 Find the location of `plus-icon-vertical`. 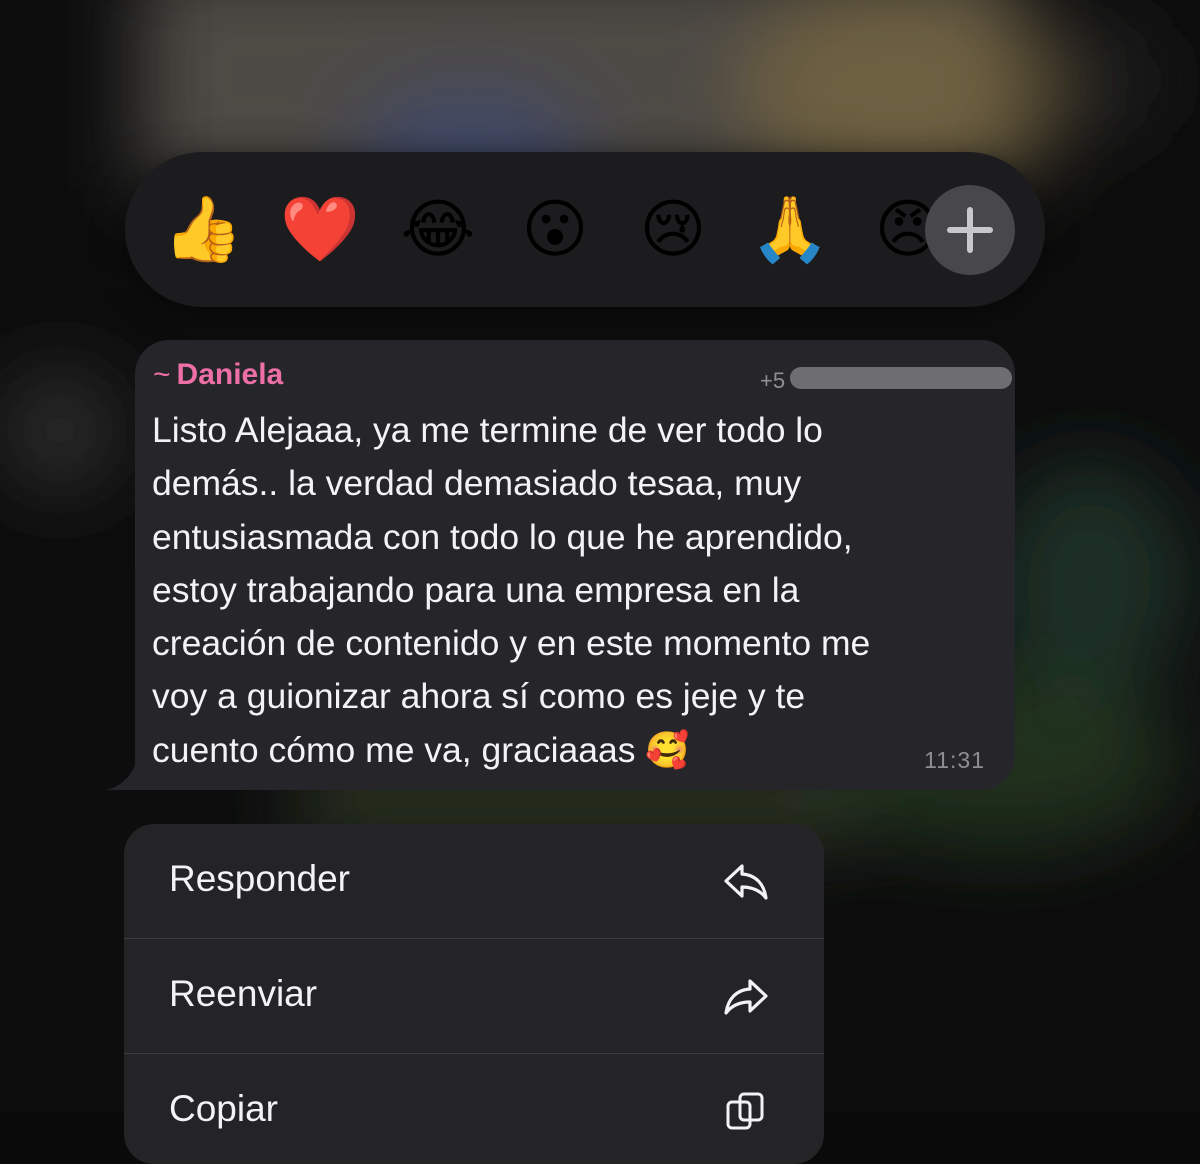

plus-icon-vertical is located at coordinates (970, 230).